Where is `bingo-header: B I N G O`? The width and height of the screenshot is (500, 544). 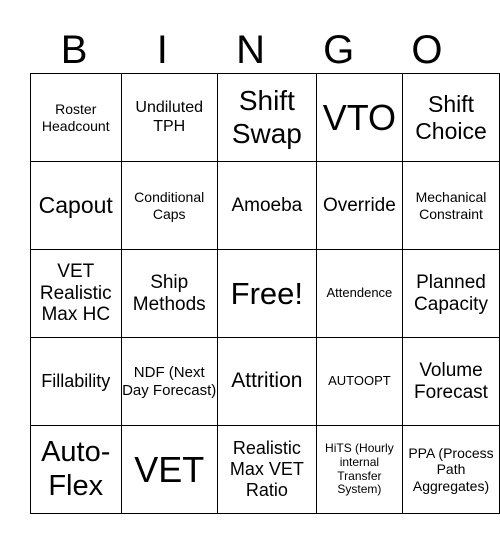
bingo-header: B I N G O is located at coordinates (250, 50).